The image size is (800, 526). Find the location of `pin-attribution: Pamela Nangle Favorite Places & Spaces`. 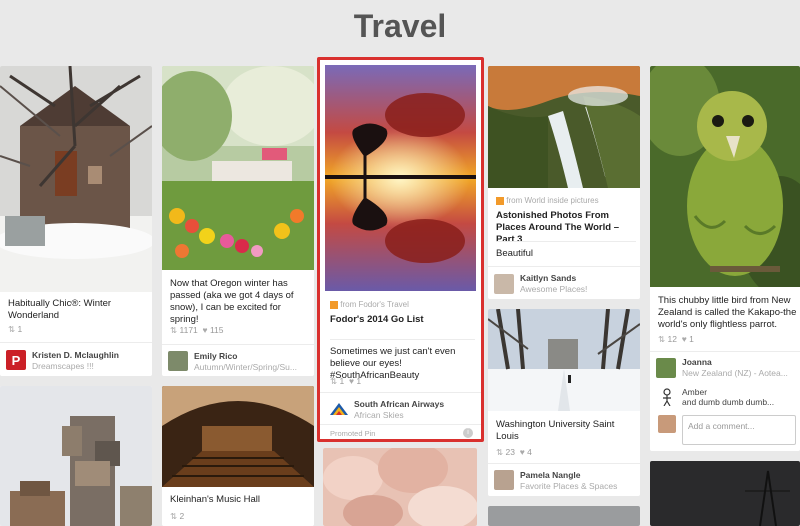

pin-attribution: Pamela Nangle Favorite Places & Spaces is located at coordinates (564, 479).